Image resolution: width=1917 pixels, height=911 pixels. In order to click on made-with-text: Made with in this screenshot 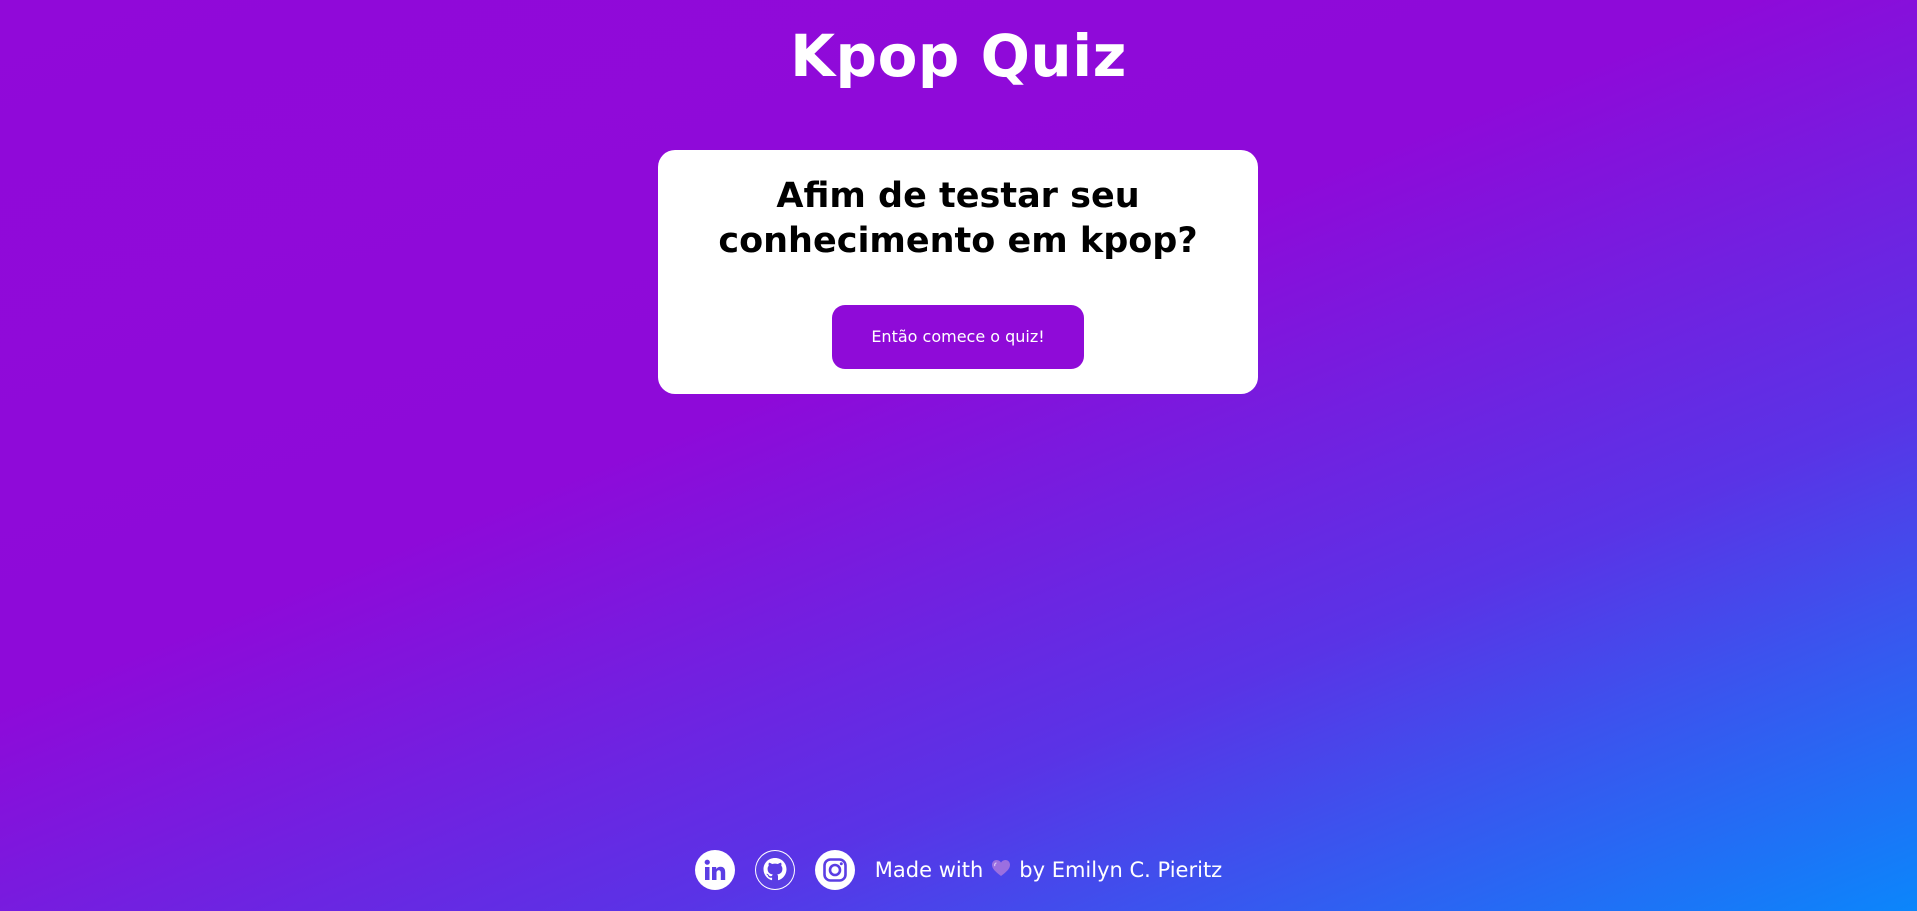, I will do `click(929, 870)`.